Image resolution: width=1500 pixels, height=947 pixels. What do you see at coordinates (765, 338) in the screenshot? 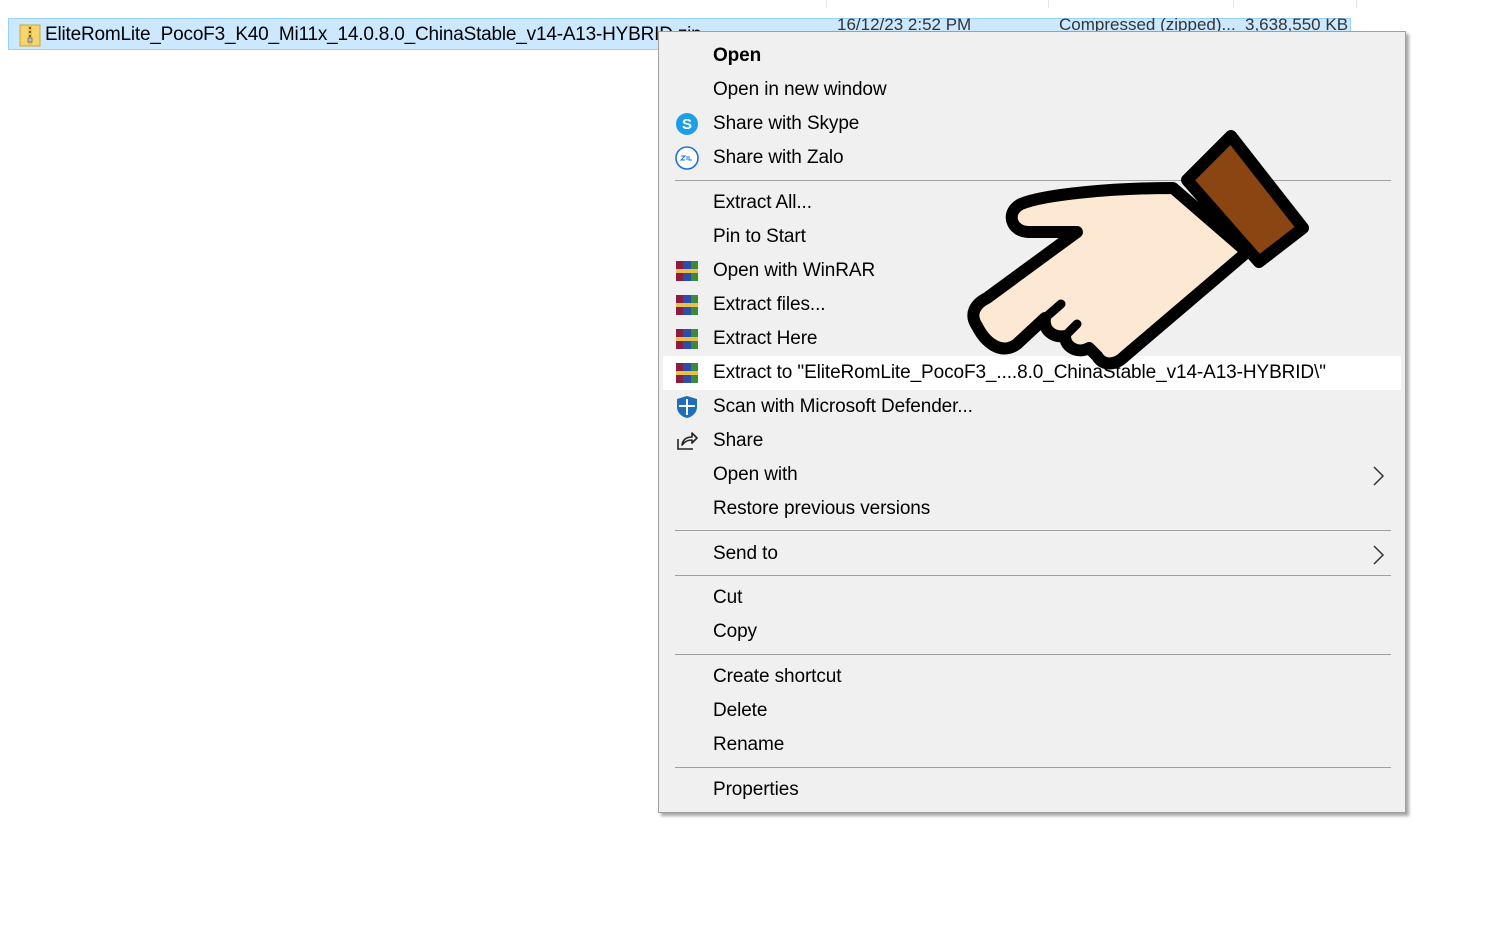
I see `menu-item-label: Extract Here` at bounding box center [765, 338].